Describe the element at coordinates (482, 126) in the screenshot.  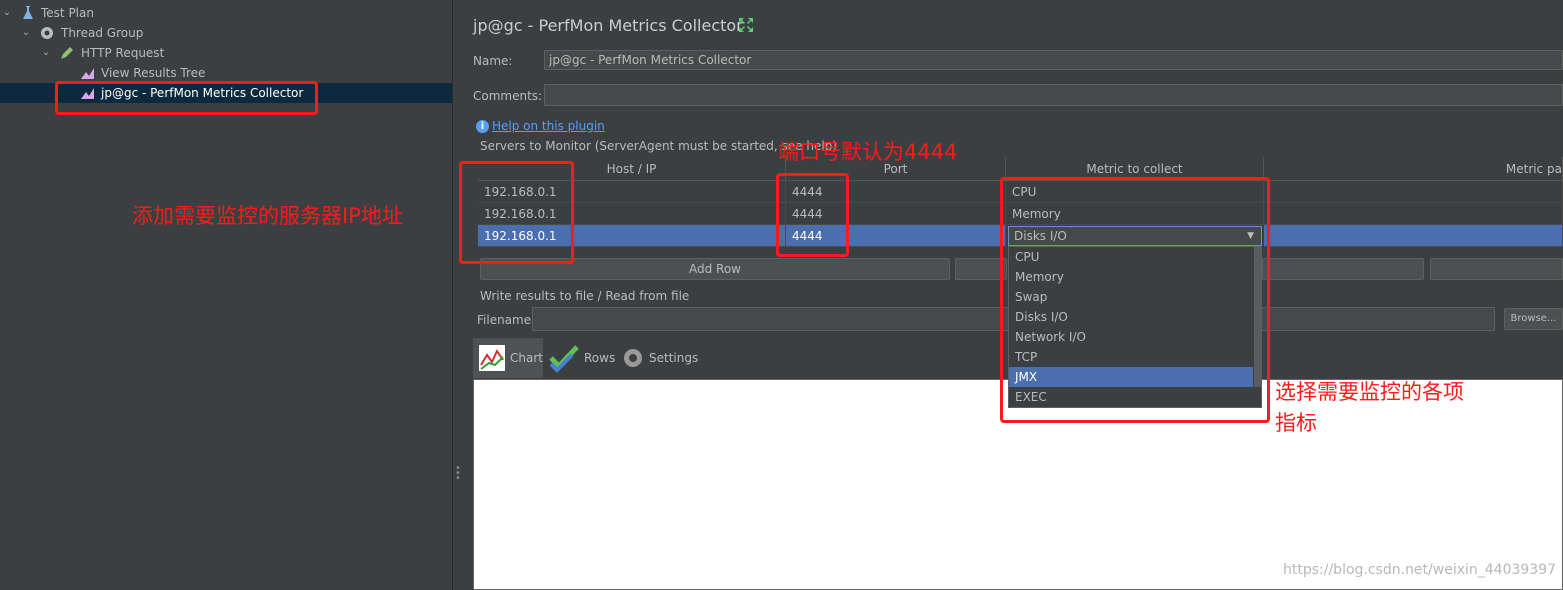
I see `info-icon: i` at that location.